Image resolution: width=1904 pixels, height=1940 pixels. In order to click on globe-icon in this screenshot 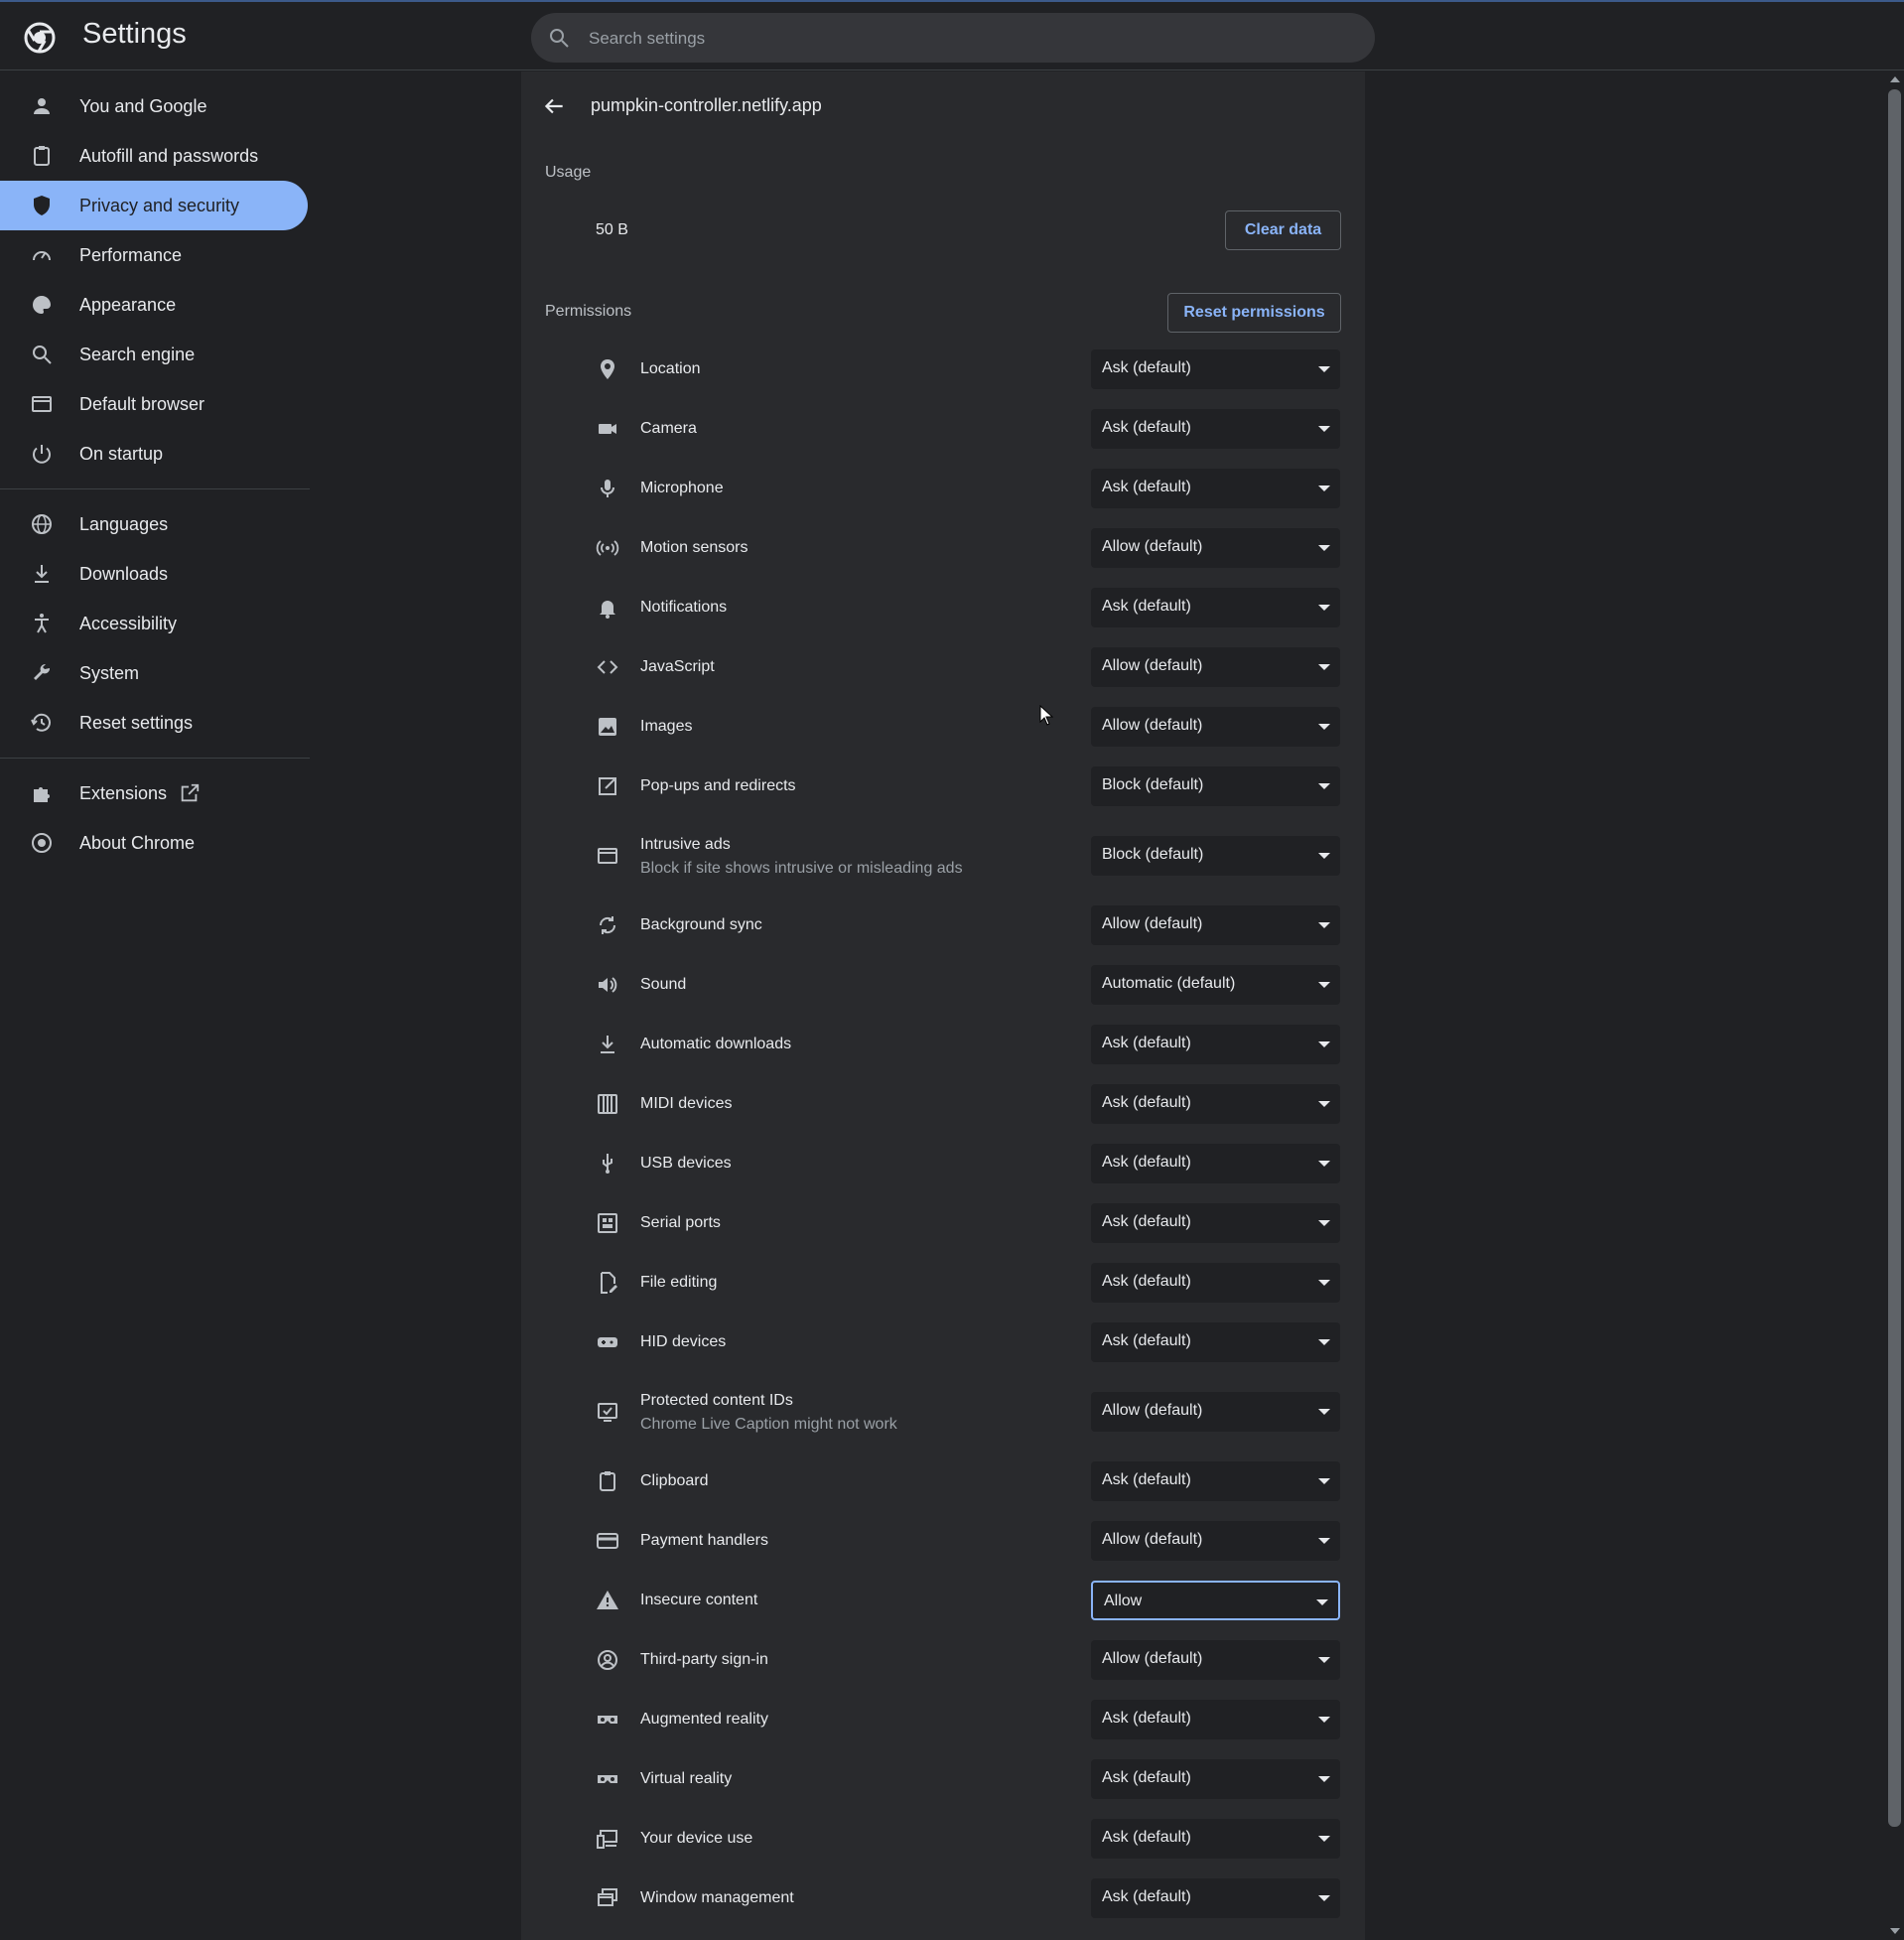, I will do `click(42, 524)`.